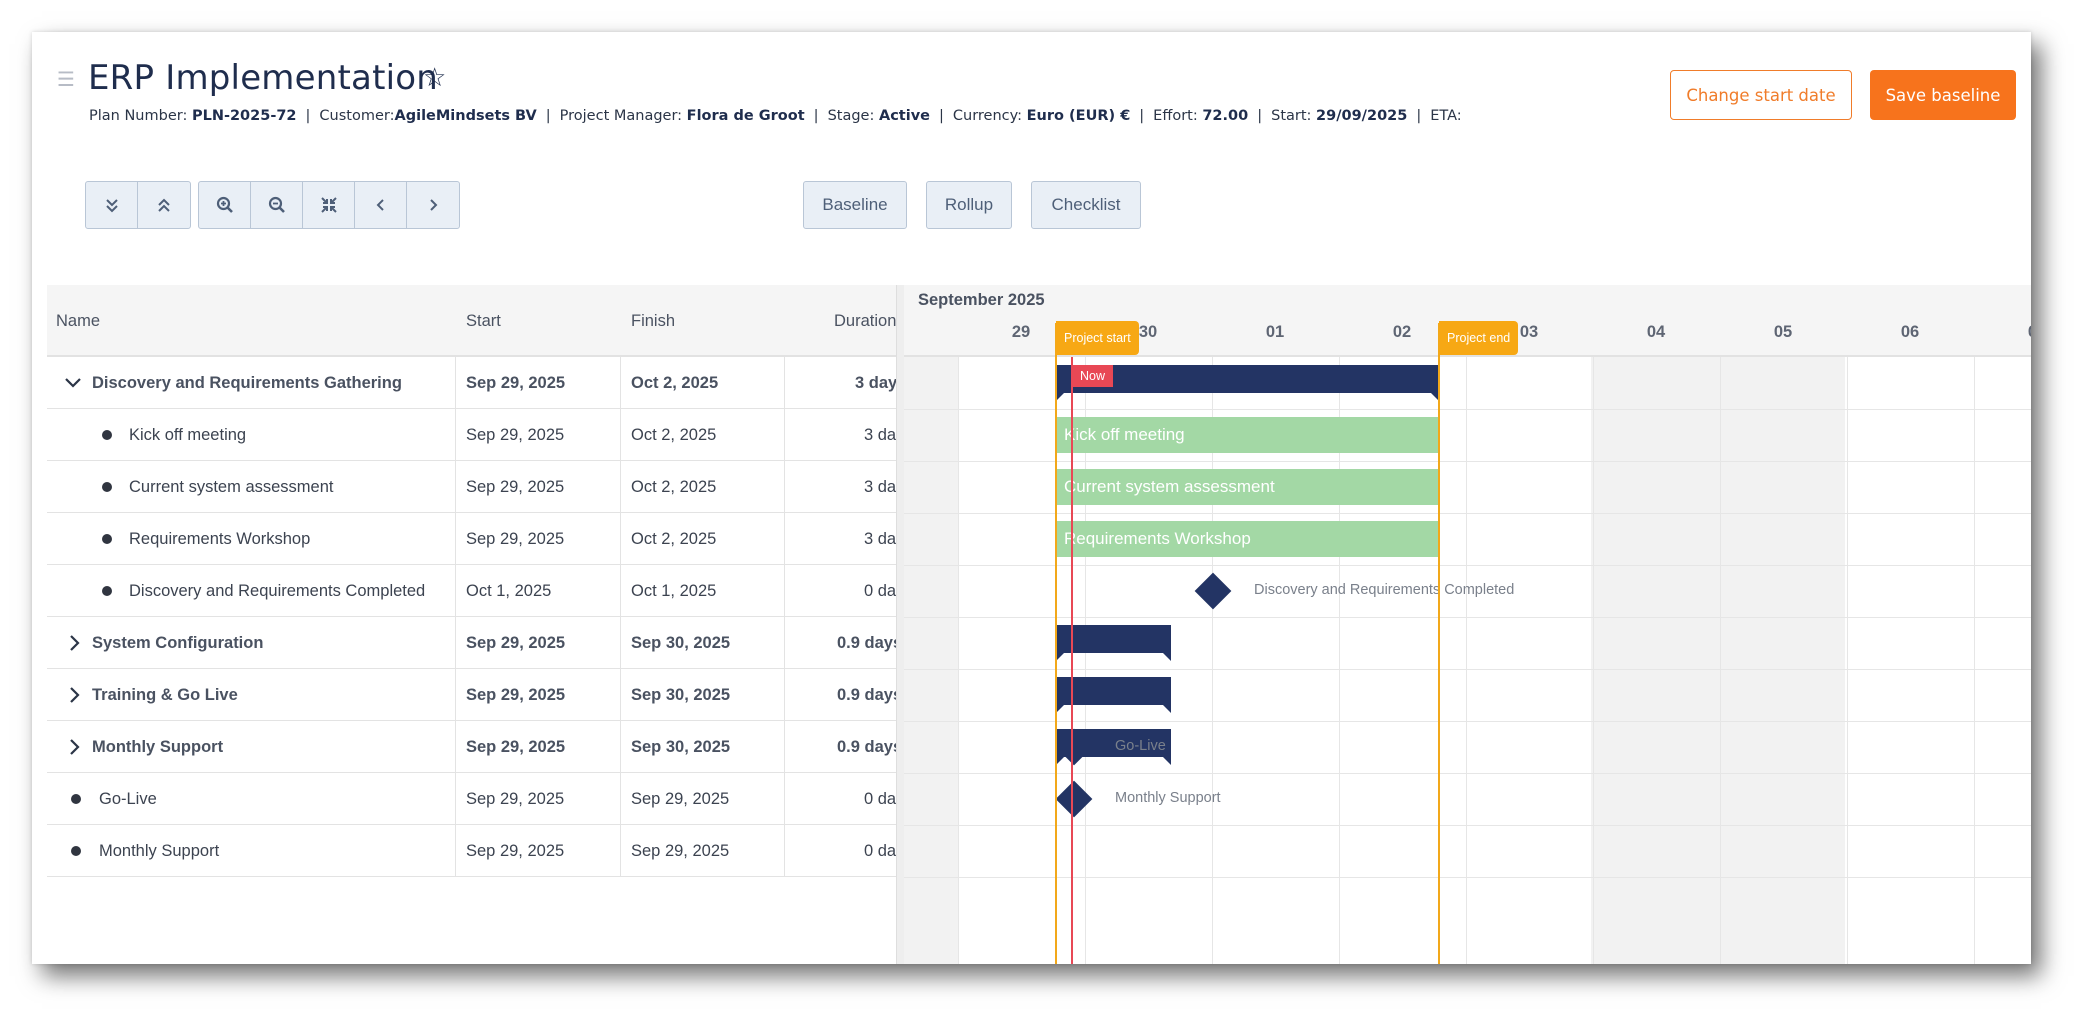 The width and height of the screenshot is (2097, 1030). I want to click on timeline-day: 01, so click(1275, 332).